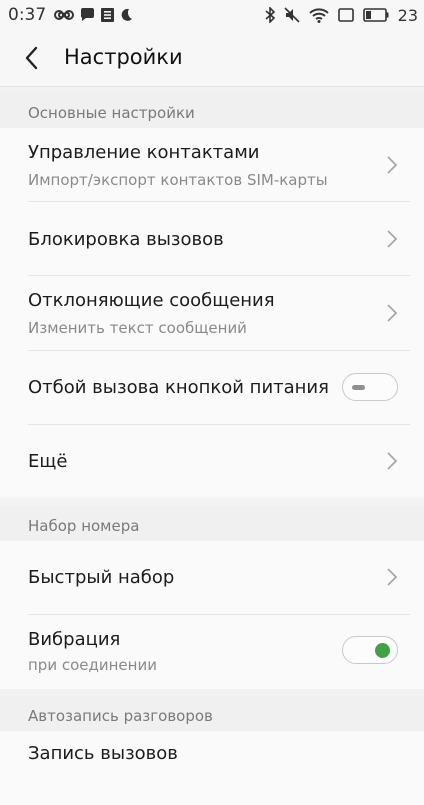 The height and width of the screenshot is (805, 424). What do you see at coordinates (345, 15) in the screenshot?
I see `screen-rotate-icon` at bounding box center [345, 15].